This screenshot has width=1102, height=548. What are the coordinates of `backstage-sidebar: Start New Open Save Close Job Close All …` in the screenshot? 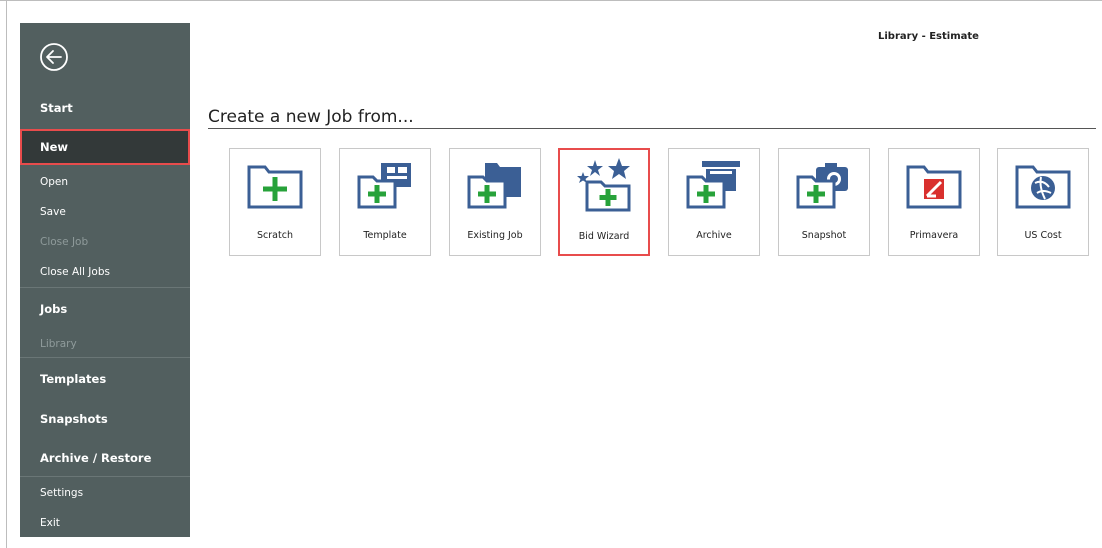 It's located at (105, 280).